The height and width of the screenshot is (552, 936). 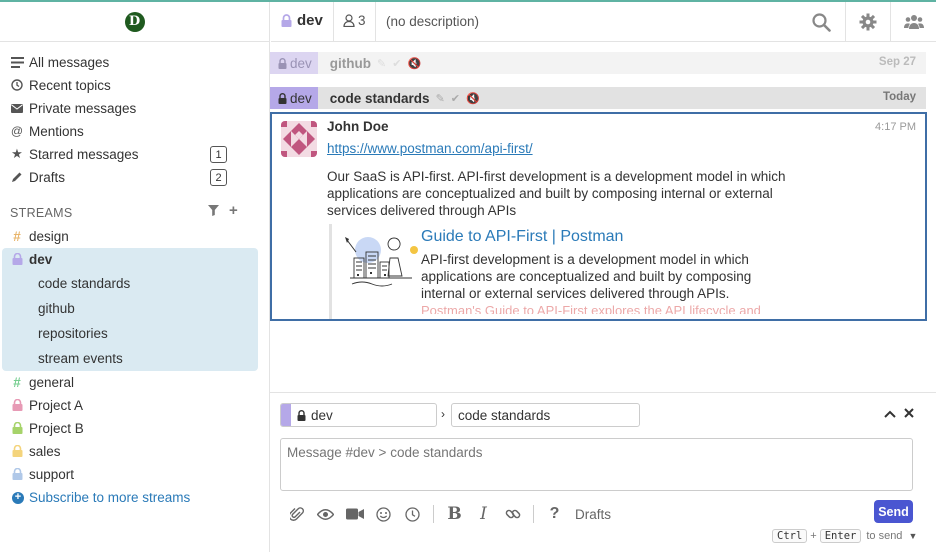 I want to click on nav-label: Recent topics, so click(x=70, y=85).